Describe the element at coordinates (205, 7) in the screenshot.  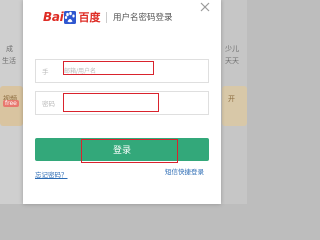
I see `close-icon` at that location.